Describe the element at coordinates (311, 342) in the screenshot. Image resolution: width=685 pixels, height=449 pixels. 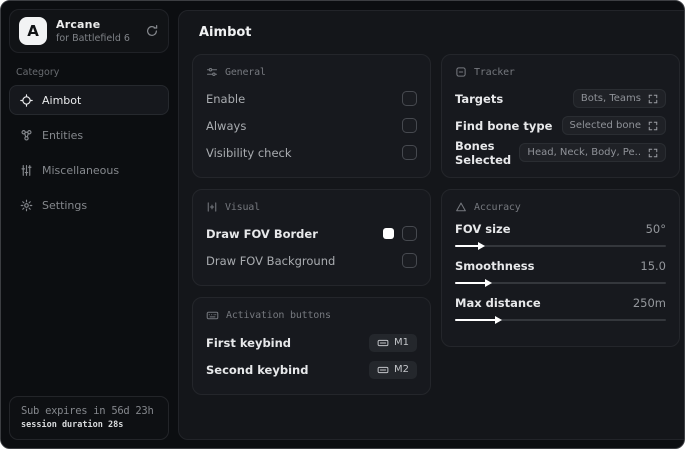
I see `setting-row-first-keybind: First keybind M1` at that location.